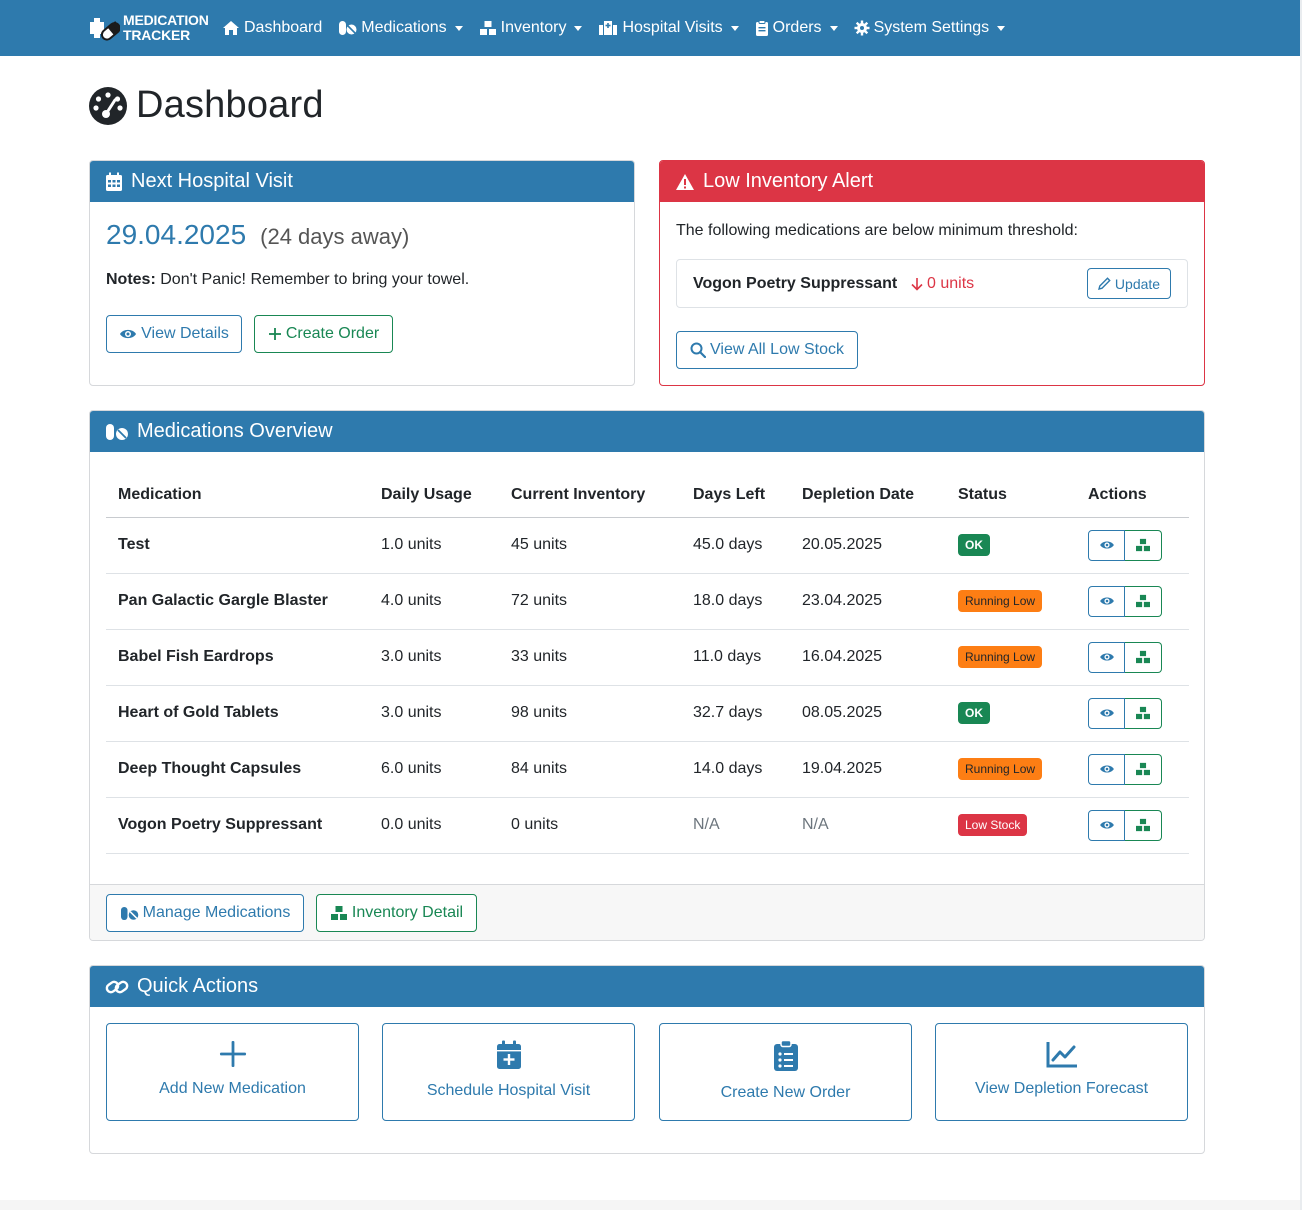 The image size is (1302, 1210). I want to click on view-depletion-forecast-button: View Depletion Forecast, so click(1061, 1072).